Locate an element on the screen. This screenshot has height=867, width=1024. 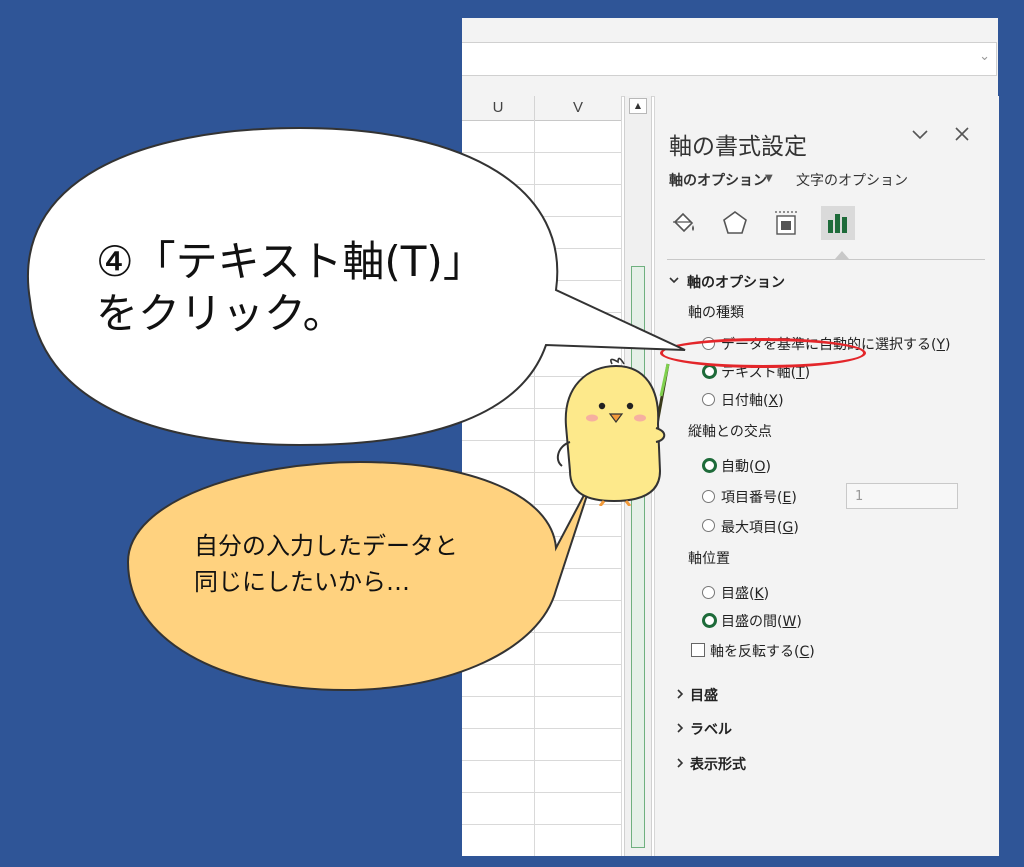
hint-line-1: 自分の入力したデータと is located at coordinates (326, 546).